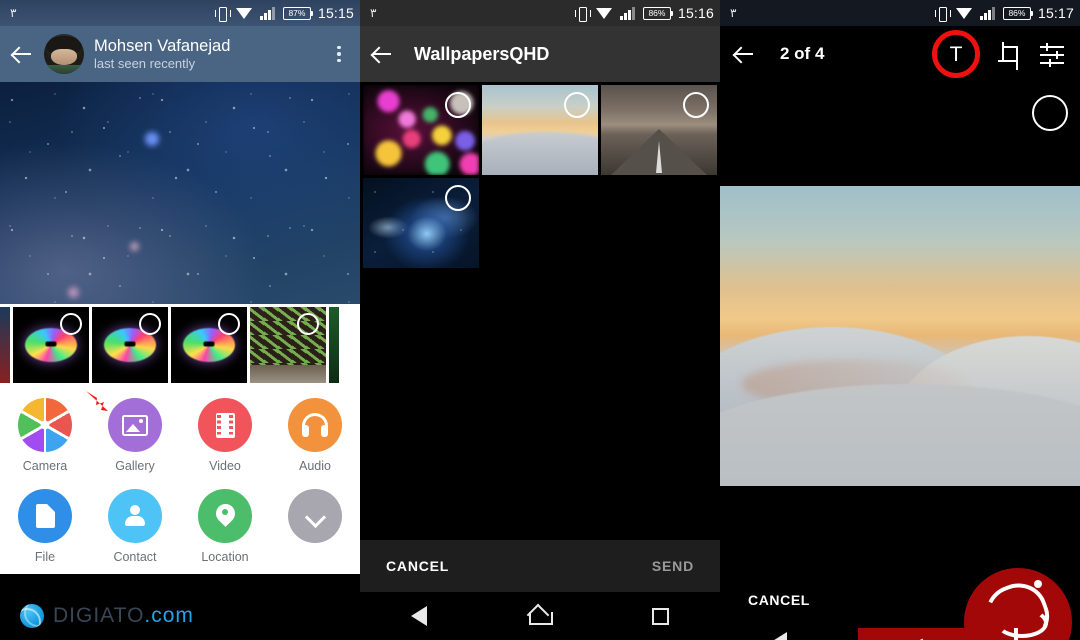 Image resolution: width=1080 pixels, height=640 pixels. I want to click on map-pin-icon, so click(225, 516).